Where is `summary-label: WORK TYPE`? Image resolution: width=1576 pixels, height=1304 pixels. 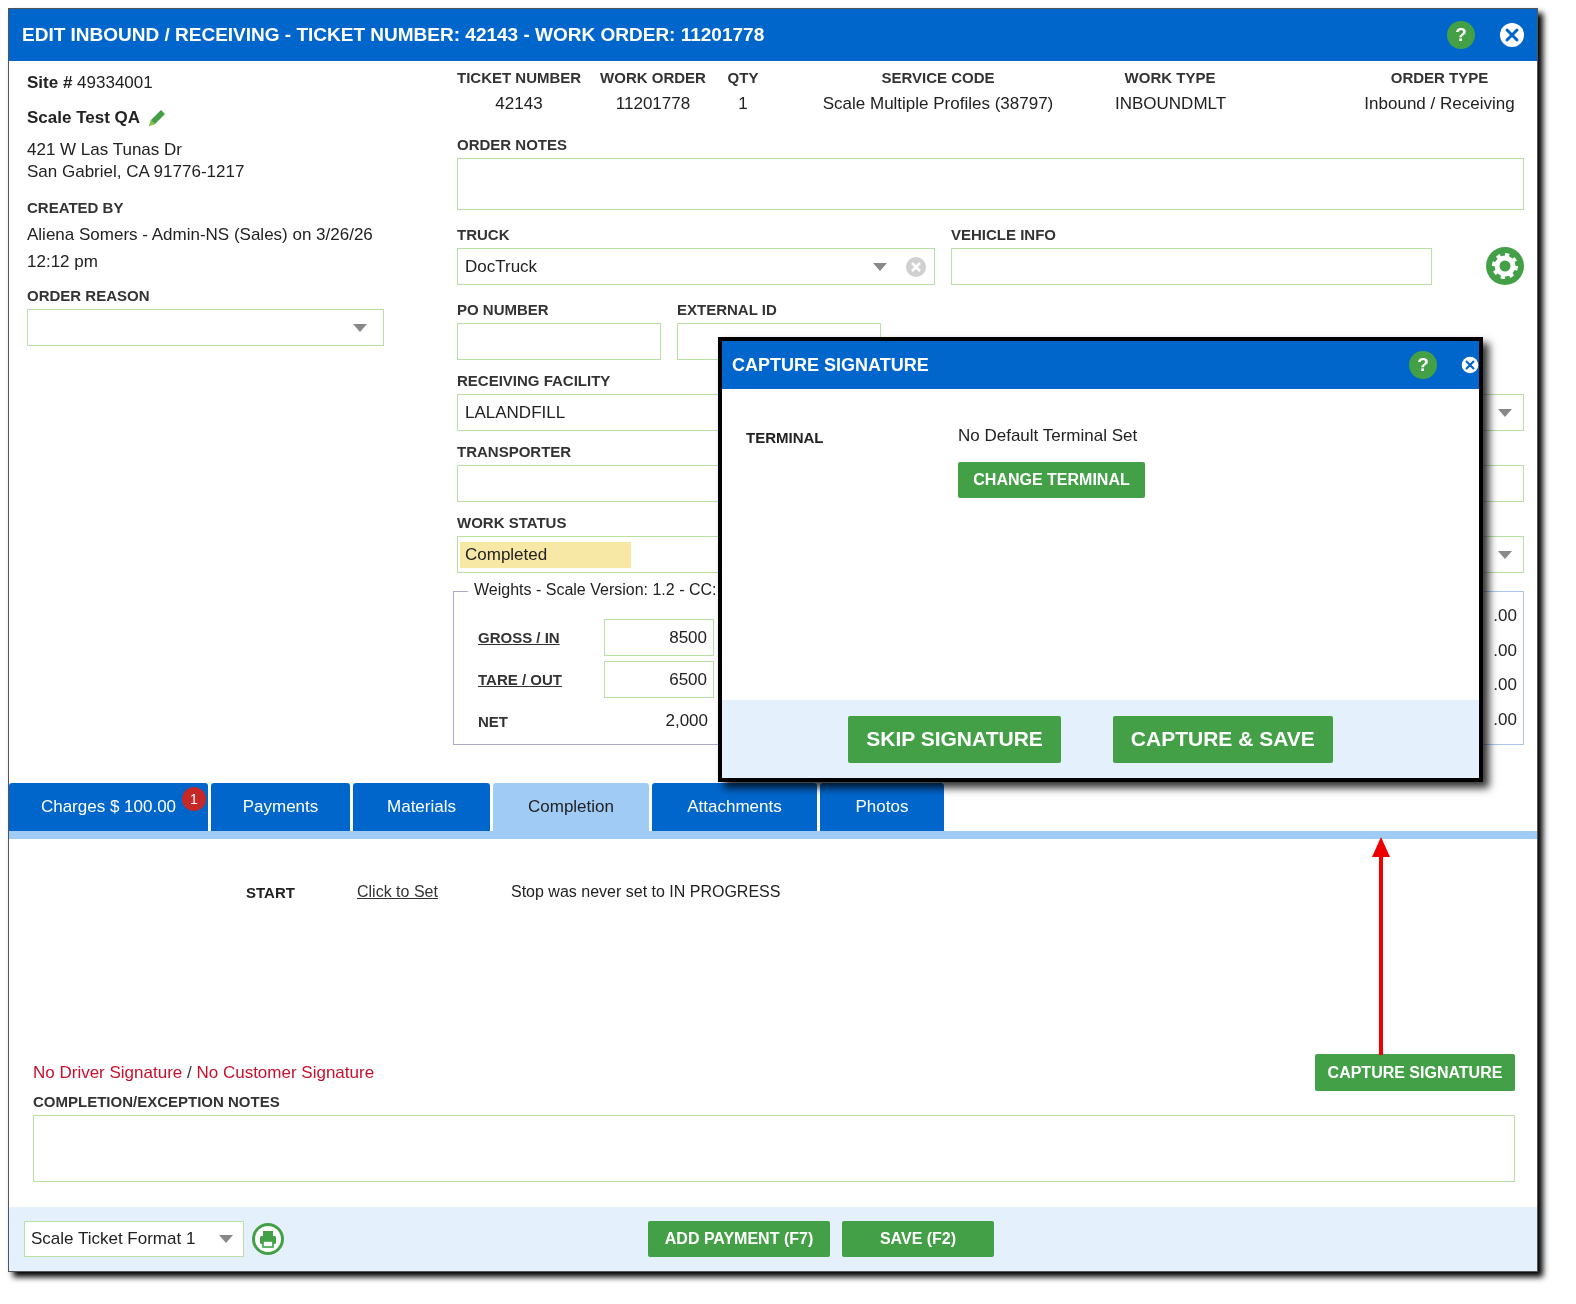 summary-label: WORK TYPE is located at coordinates (1170, 77).